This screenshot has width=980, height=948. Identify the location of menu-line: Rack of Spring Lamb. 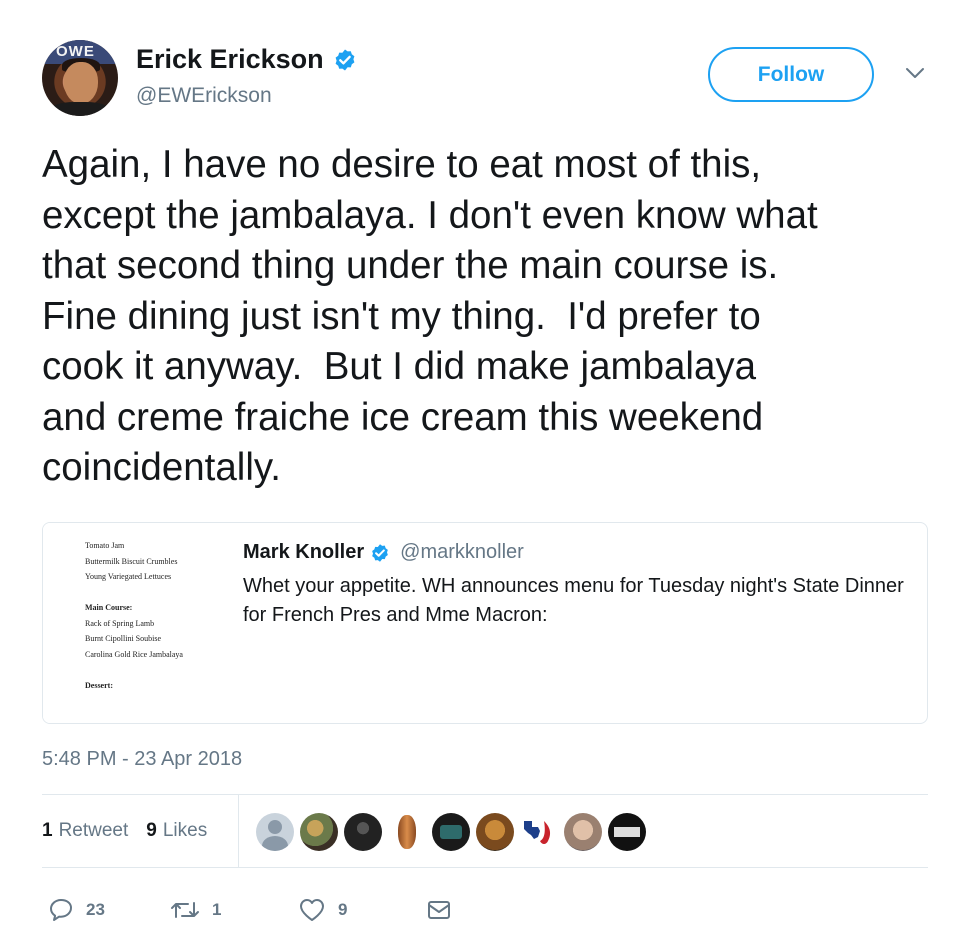
(120, 623).